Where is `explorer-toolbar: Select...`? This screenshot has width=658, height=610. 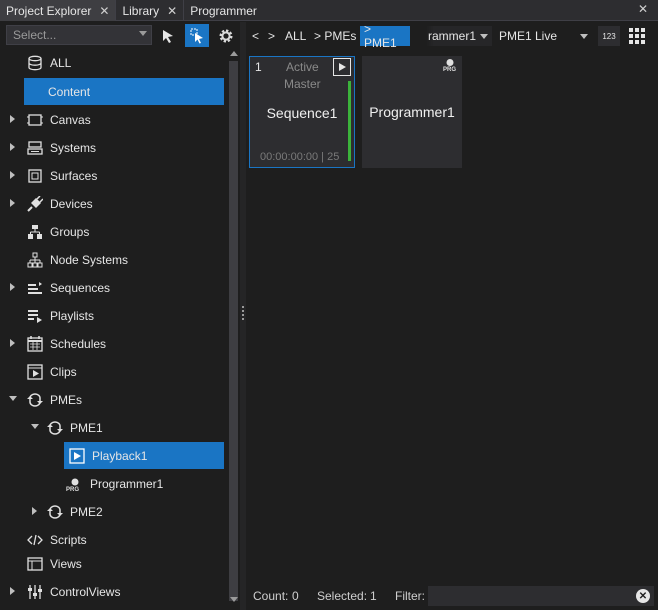
explorer-toolbar: Select... is located at coordinates (121, 35).